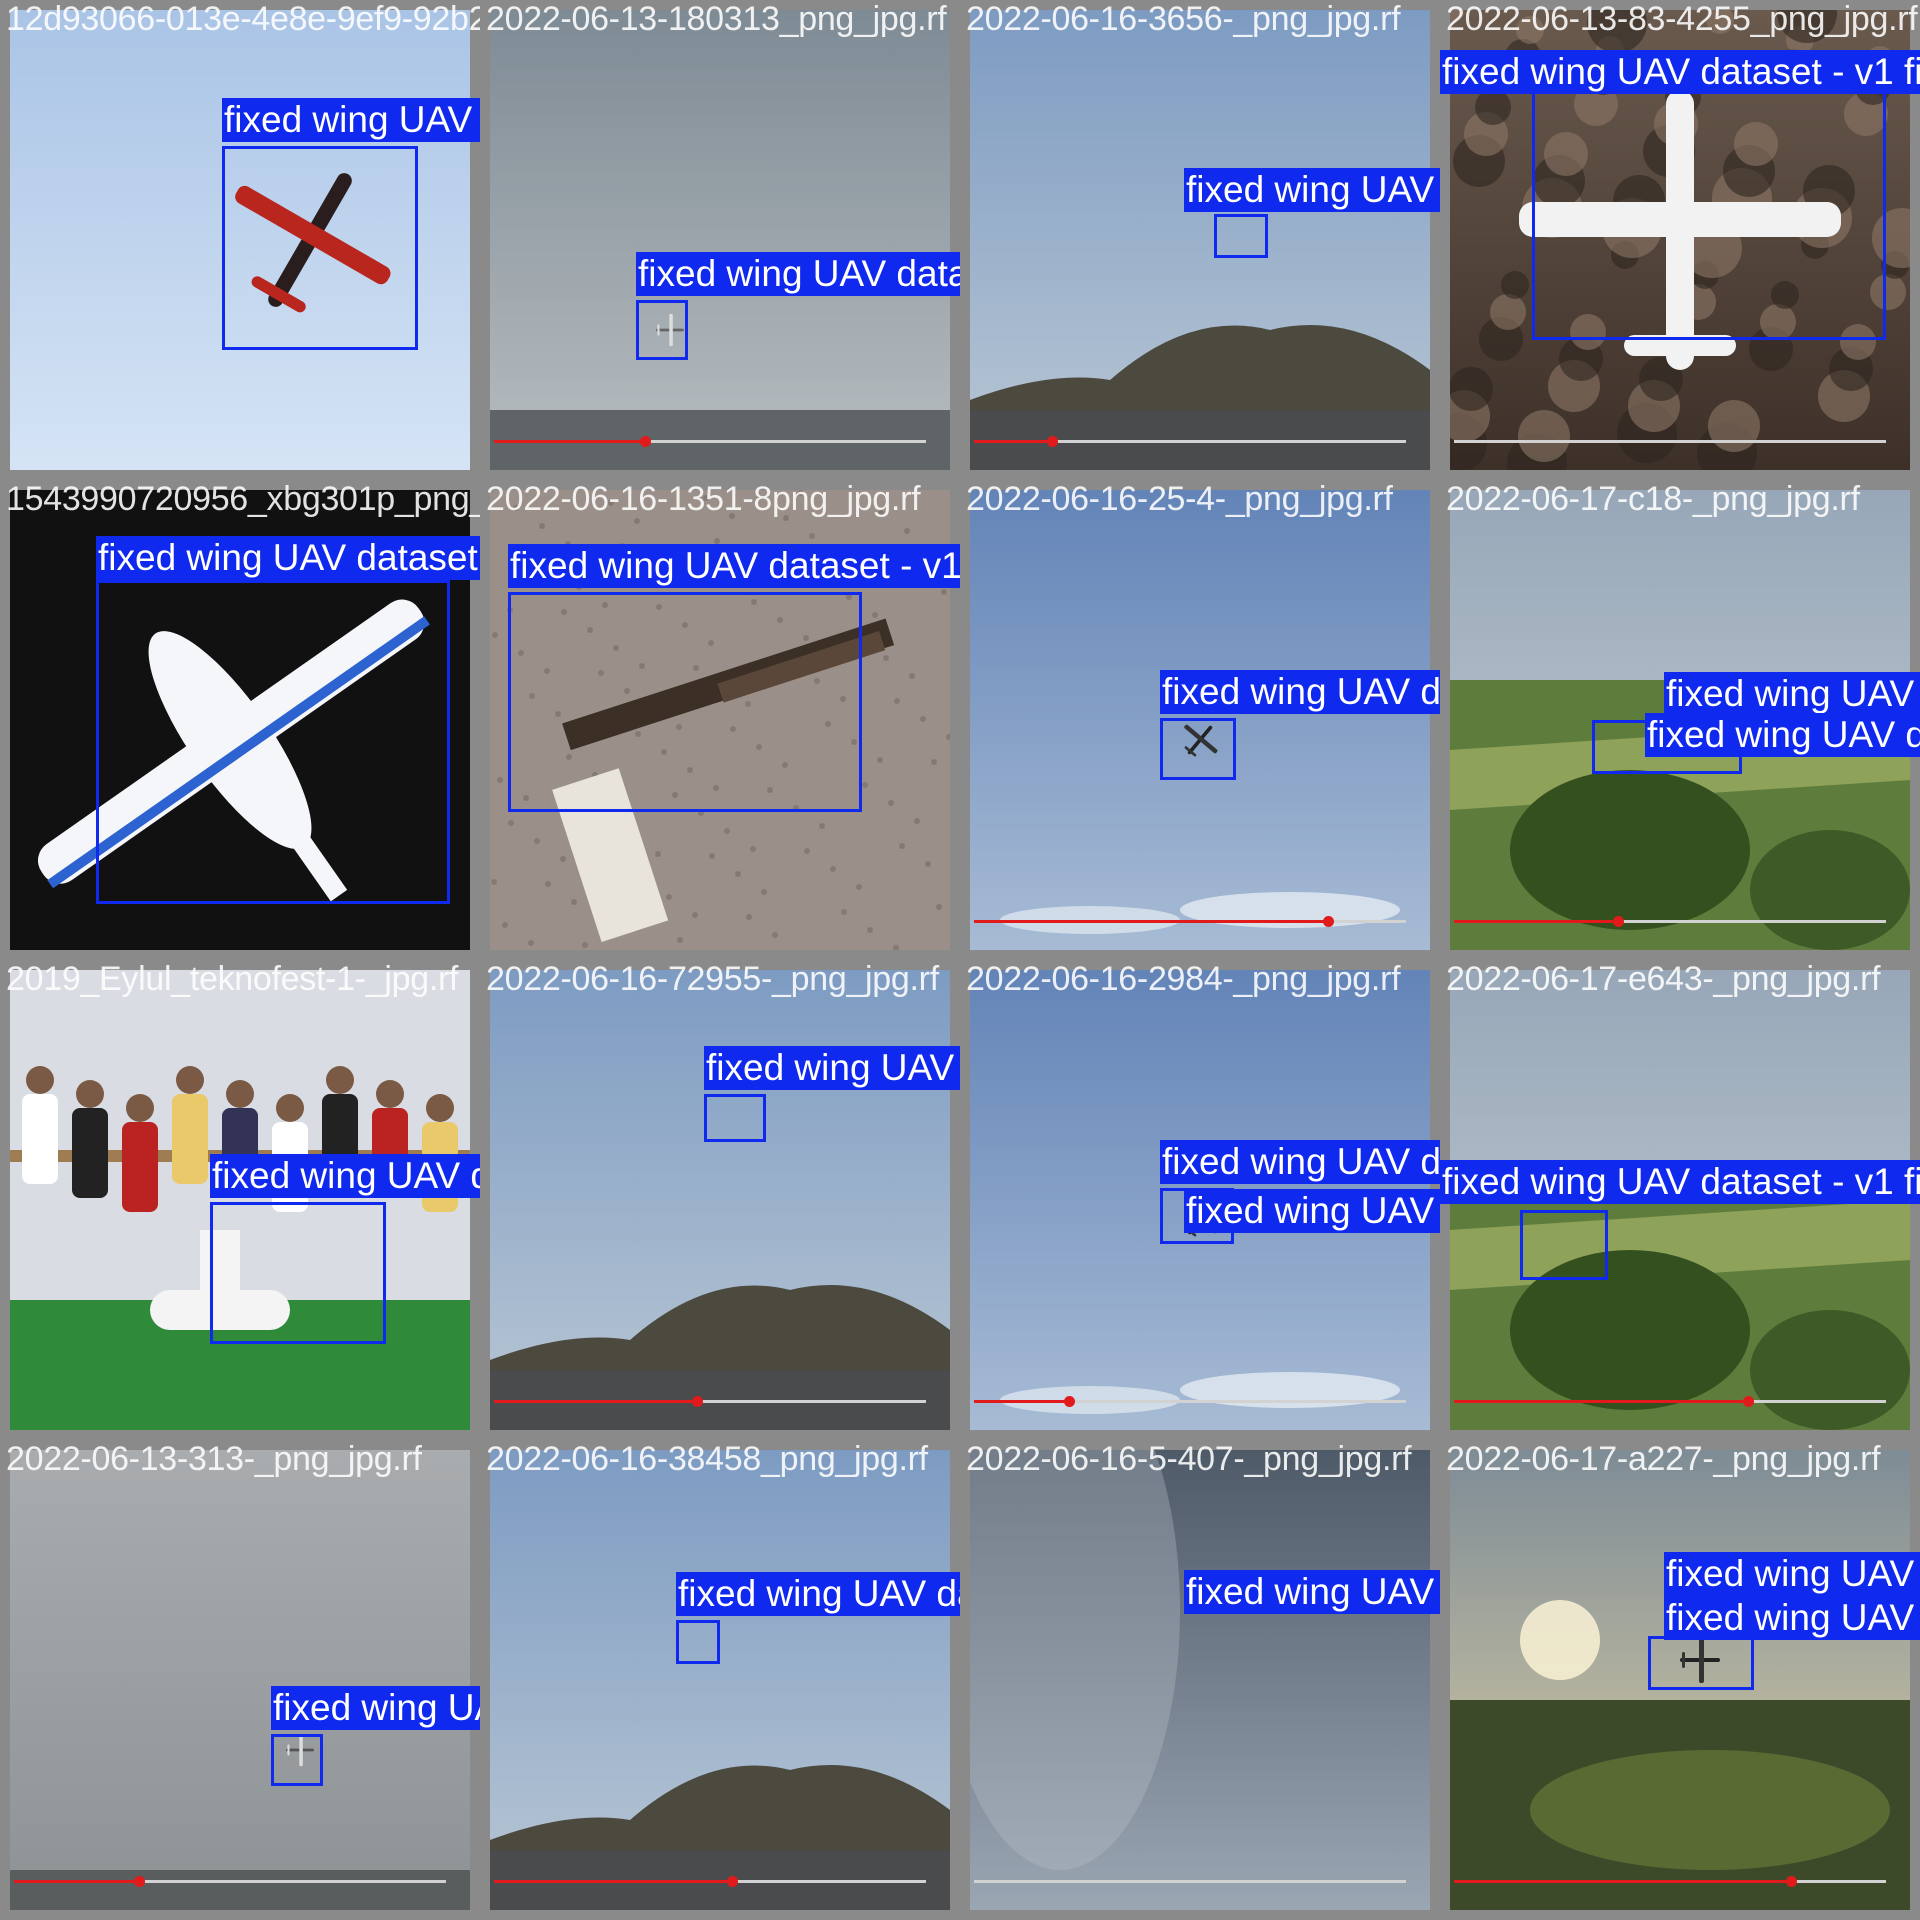  What do you see at coordinates (214, 1459) in the screenshot?
I see `tile-filename: 2022-06-13-313-_png_jpg.rf` at bounding box center [214, 1459].